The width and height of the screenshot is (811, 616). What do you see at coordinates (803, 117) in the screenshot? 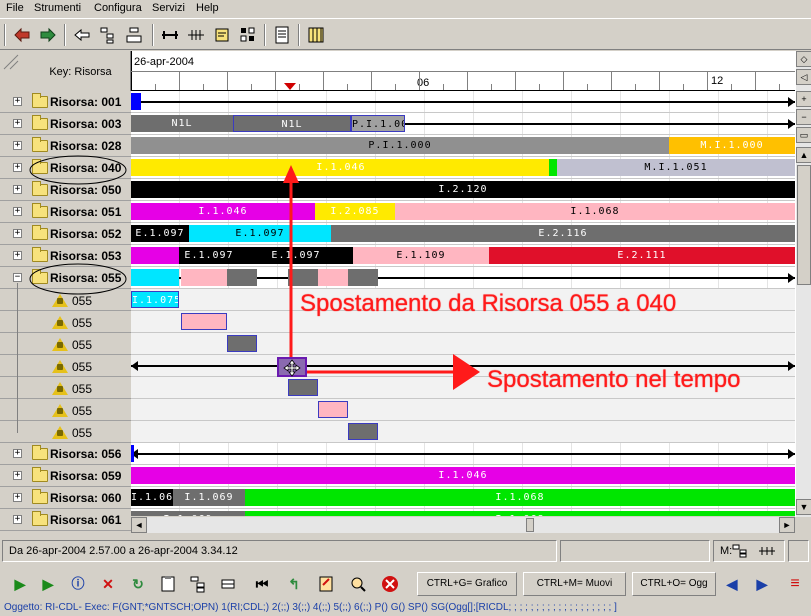
I see `zoom-minus-icon: −` at bounding box center [803, 117].